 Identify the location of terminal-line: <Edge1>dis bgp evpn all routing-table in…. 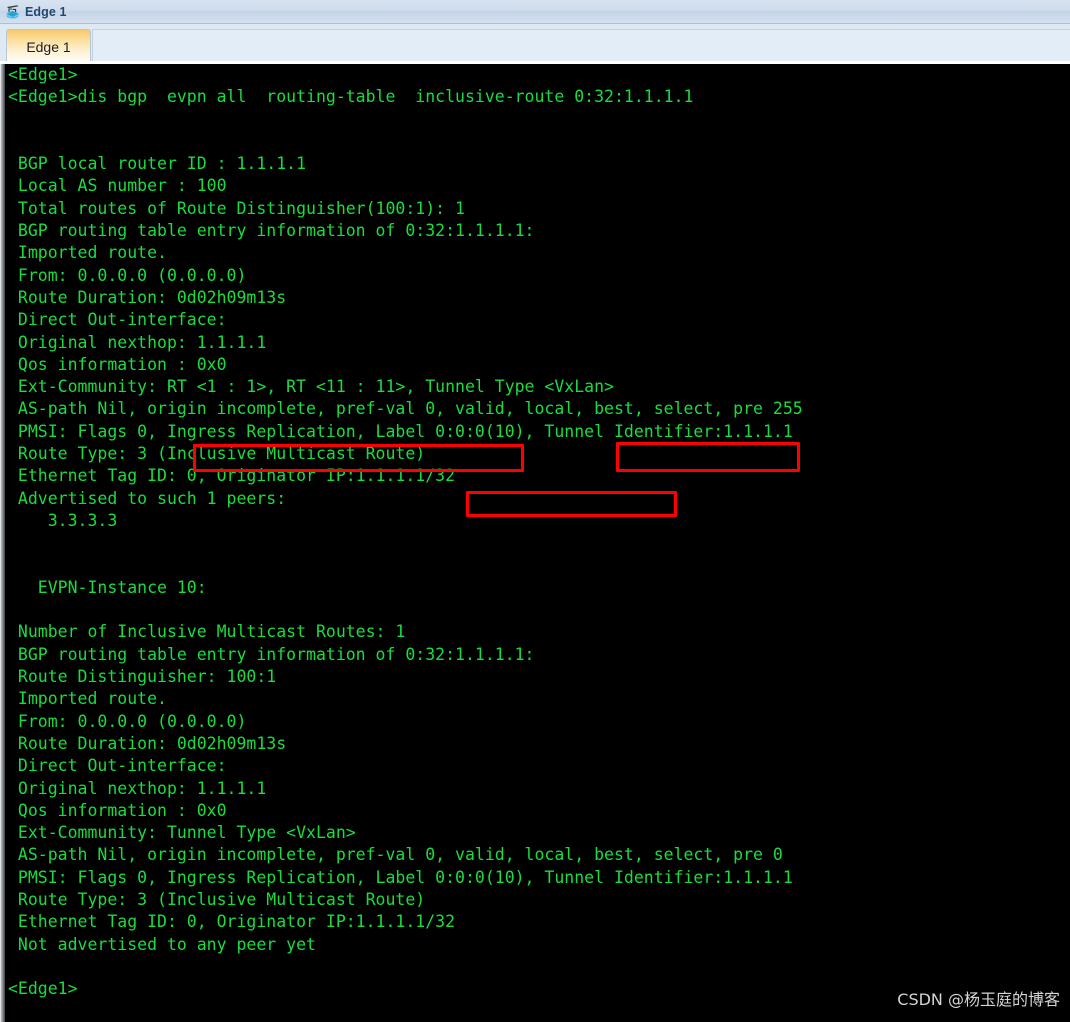
(351, 97).